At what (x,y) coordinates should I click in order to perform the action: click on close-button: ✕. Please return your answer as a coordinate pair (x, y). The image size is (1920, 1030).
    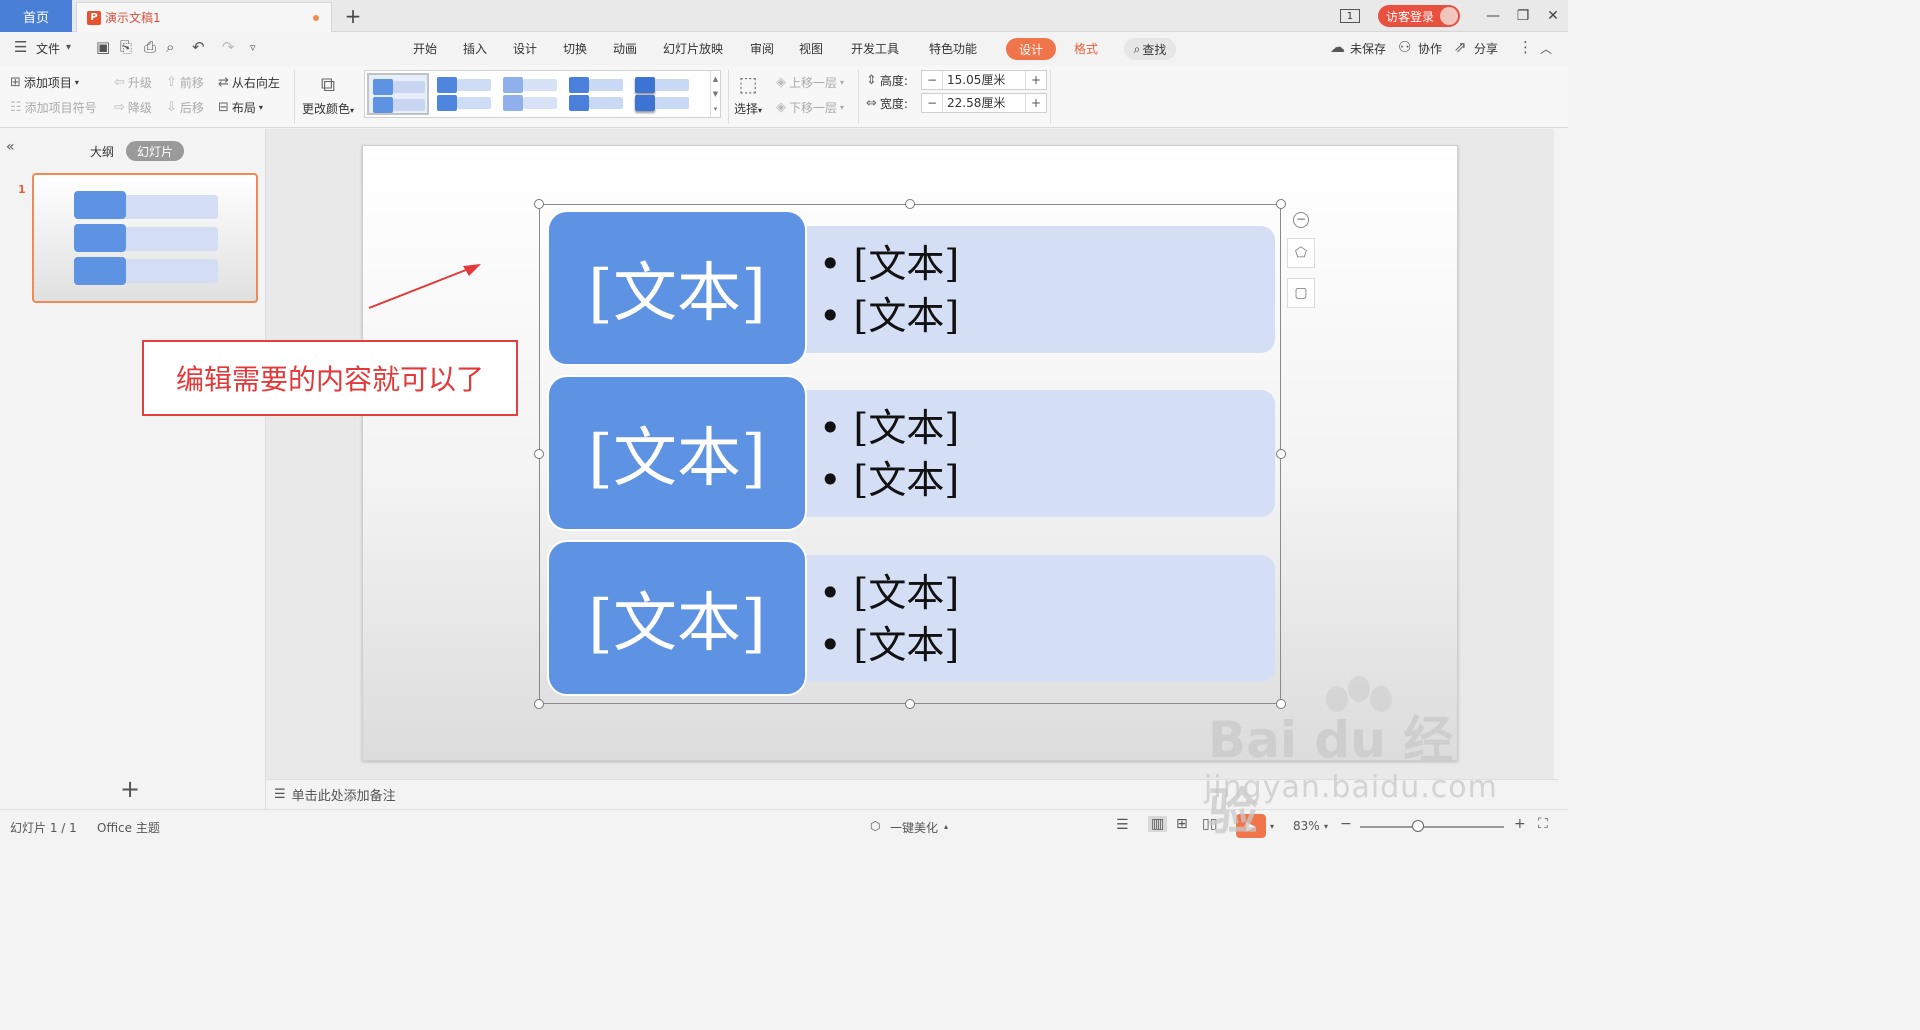
    Looking at the image, I should click on (1553, 16).